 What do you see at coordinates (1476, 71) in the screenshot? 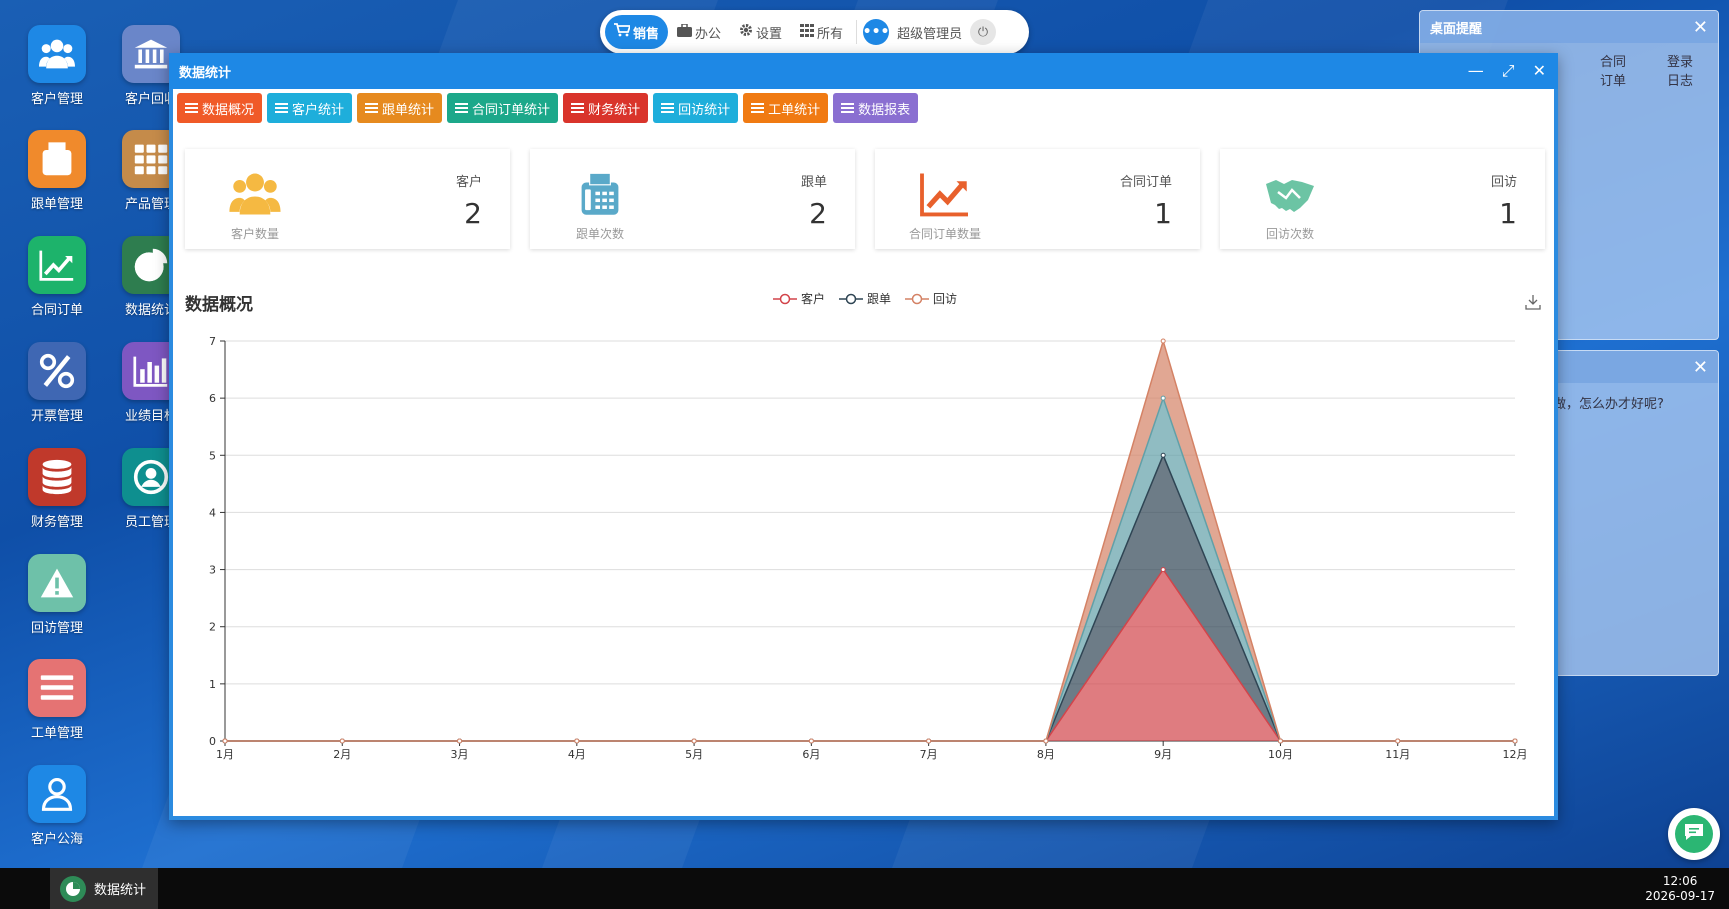
I see `minimize-icon: —` at bounding box center [1476, 71].